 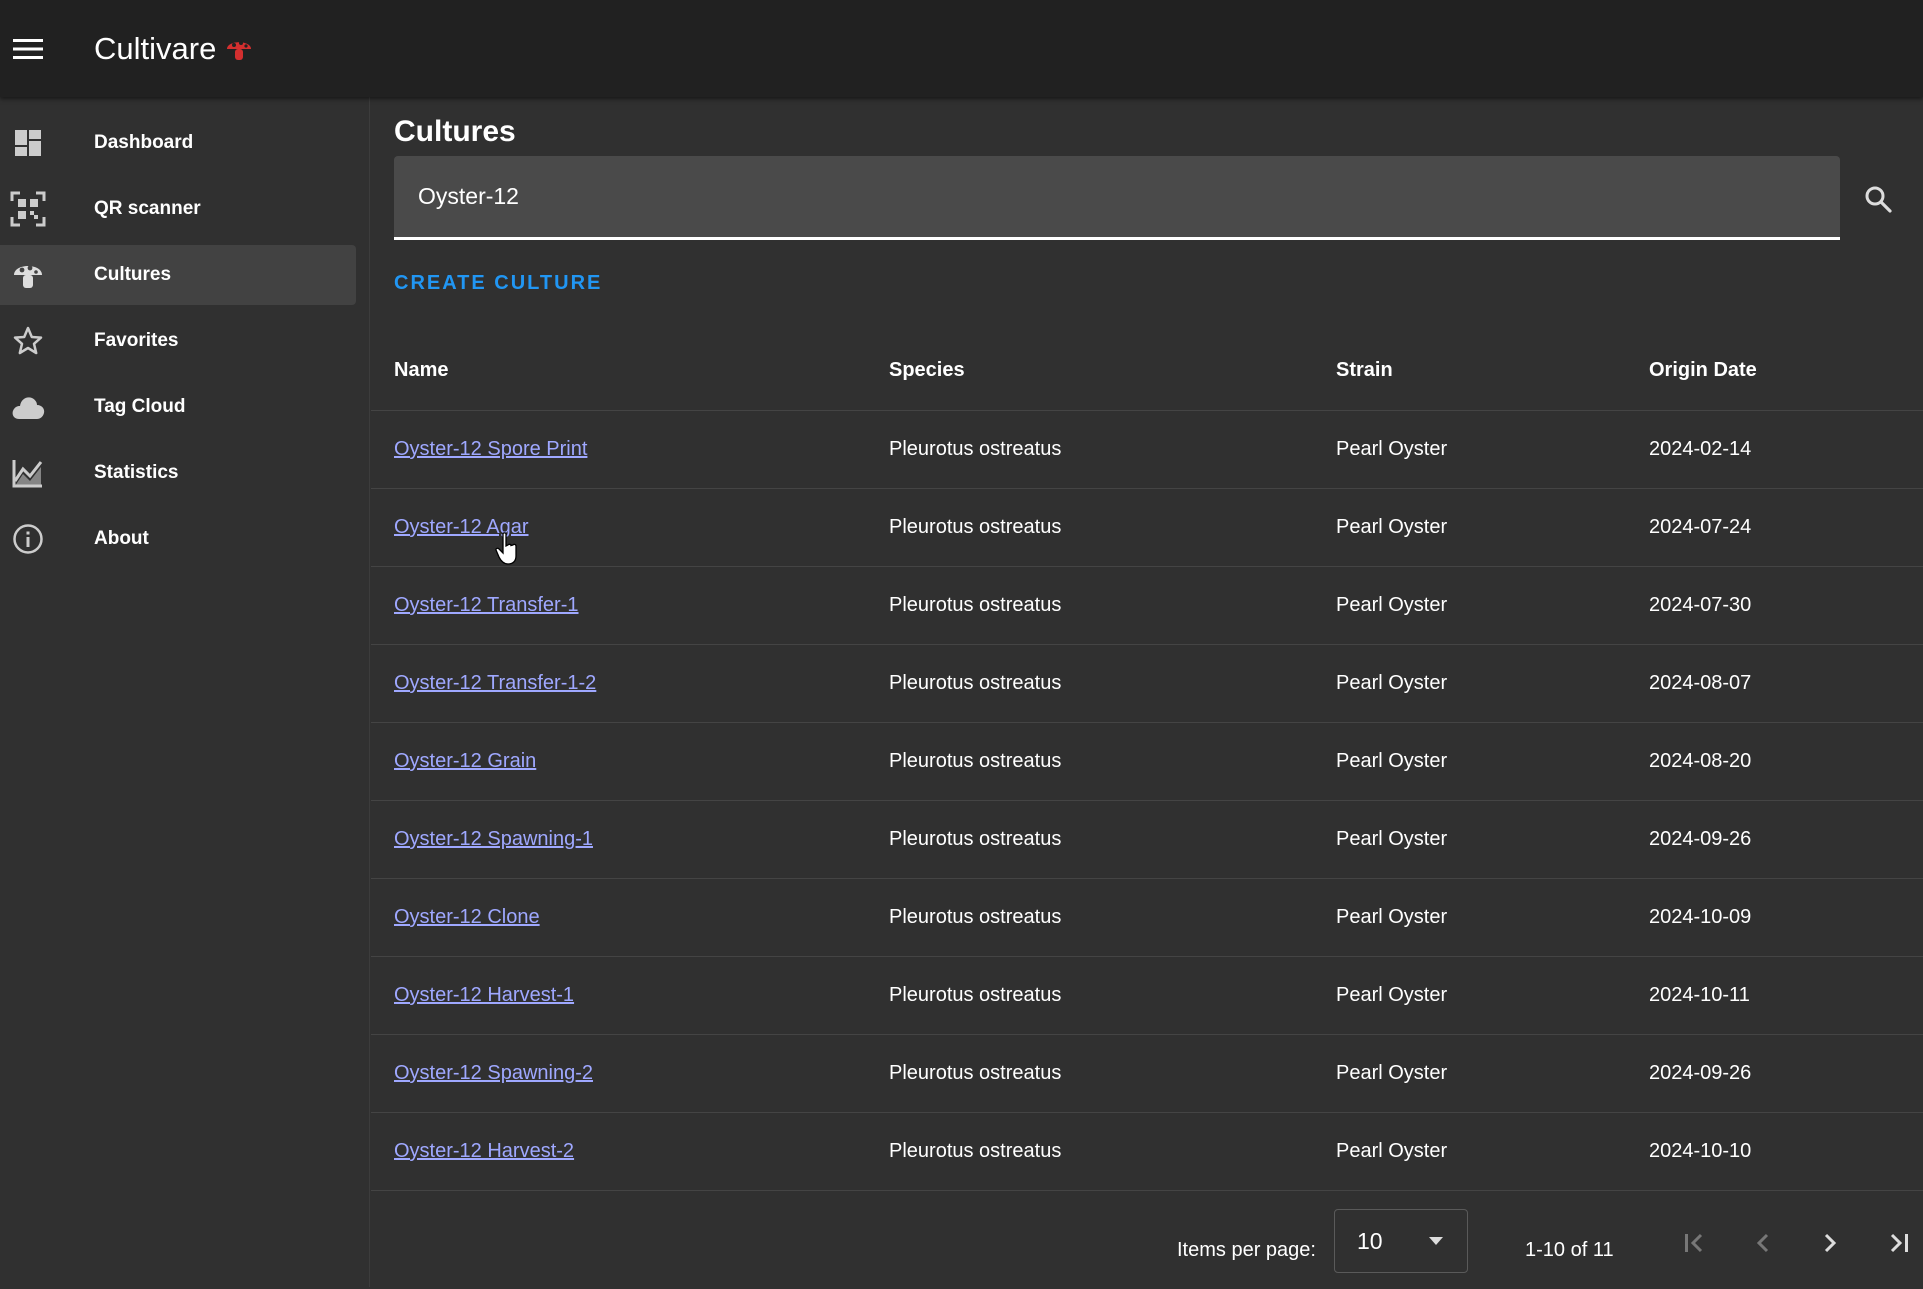 I want to click on sidebar-item-label: Tag Cloud, so click(x=140, y=406).